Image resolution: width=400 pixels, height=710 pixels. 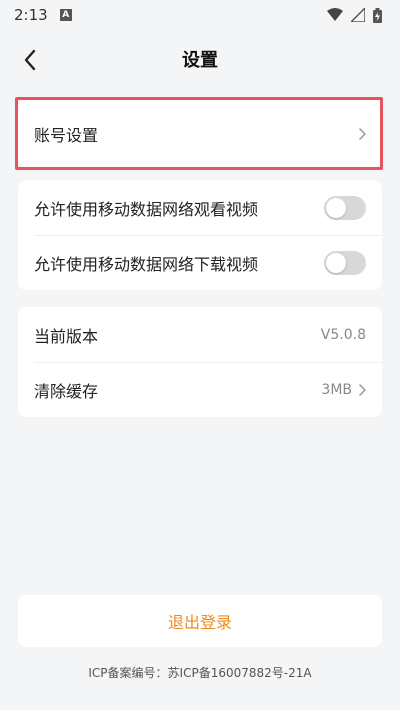 I want to click on list-item: 允许使用移动数据网络观看视频, so click(x=200, y=207).